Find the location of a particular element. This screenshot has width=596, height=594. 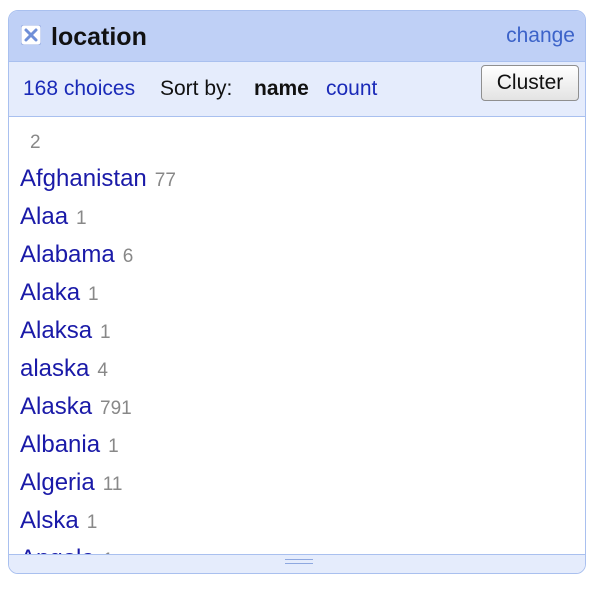

resize-handle is located at coordinates (297, 563).